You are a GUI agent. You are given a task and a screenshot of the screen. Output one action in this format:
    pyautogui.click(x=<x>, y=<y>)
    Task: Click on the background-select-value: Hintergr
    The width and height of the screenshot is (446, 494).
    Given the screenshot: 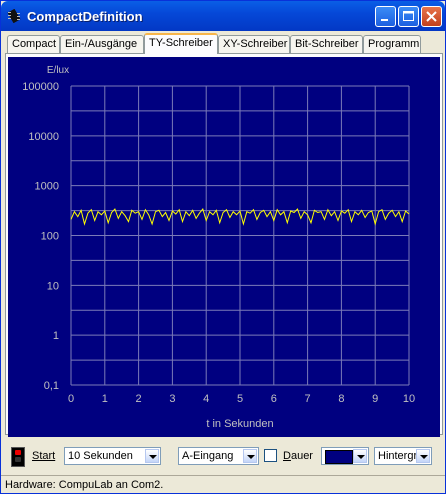 What is the action you would take?
    pyautogui.click(x=398, y=456)
    